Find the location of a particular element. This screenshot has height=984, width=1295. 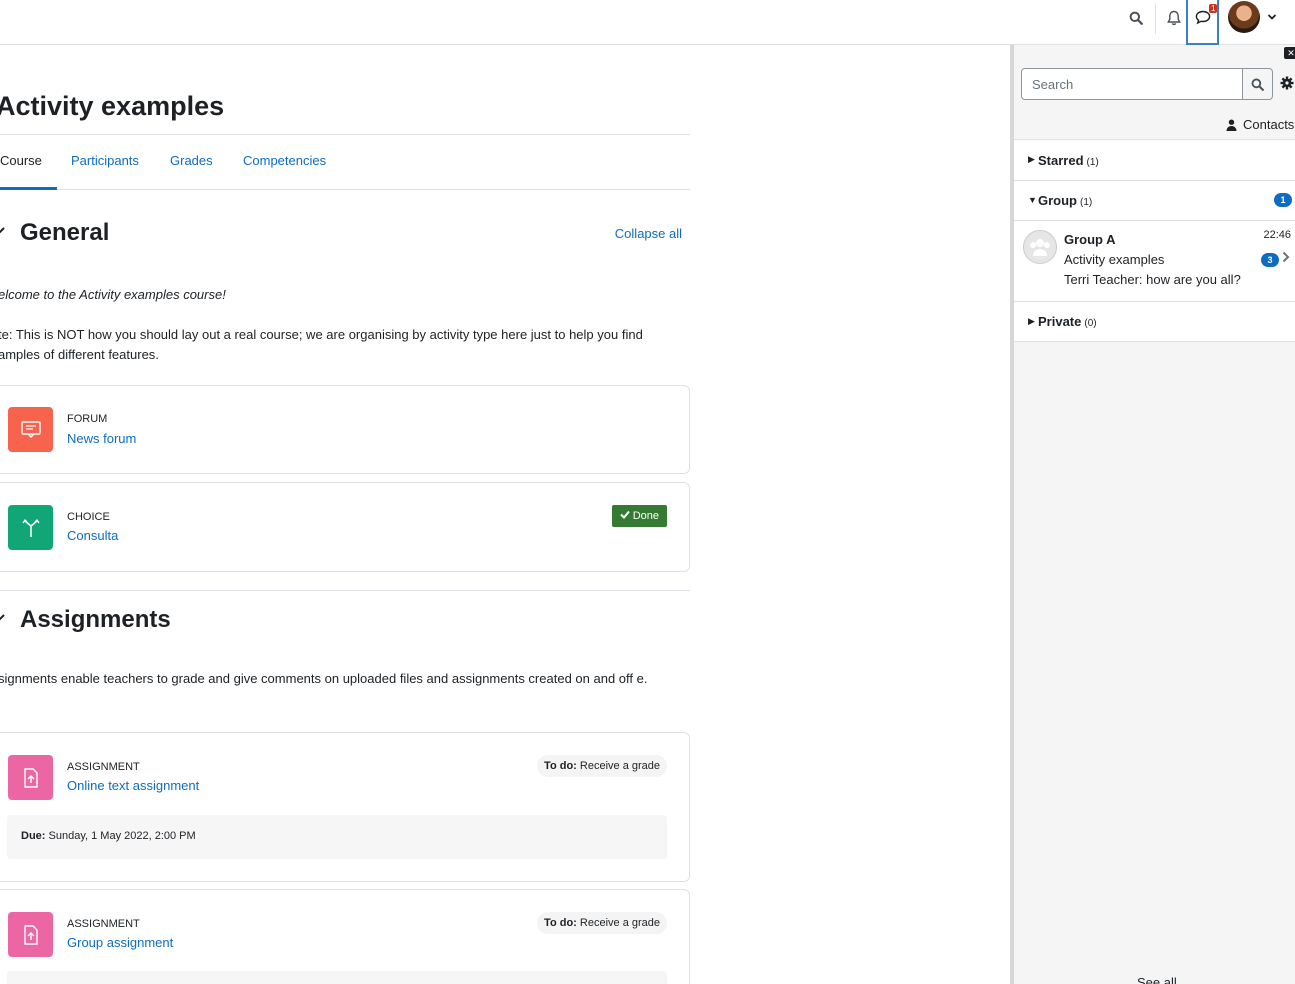

completion-done-badge: Done is located at coordinates (639, 516).